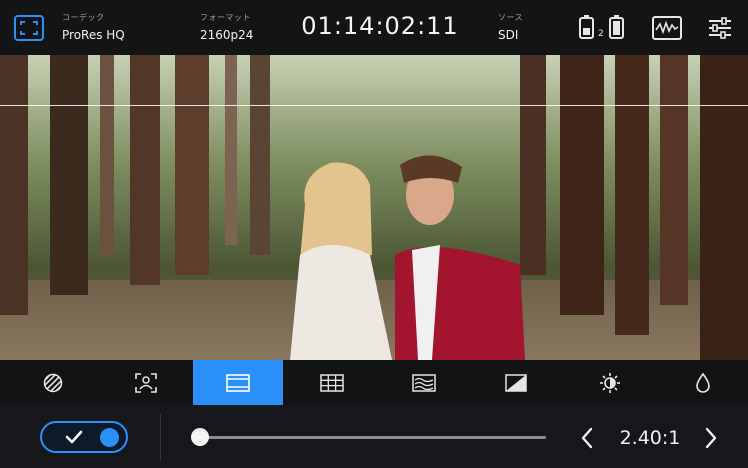 The height and width of the screenshot is (468, 748). Describe the element at coordinates (74, 437) in the screenshot. I see `checkmark-icon` at that location.